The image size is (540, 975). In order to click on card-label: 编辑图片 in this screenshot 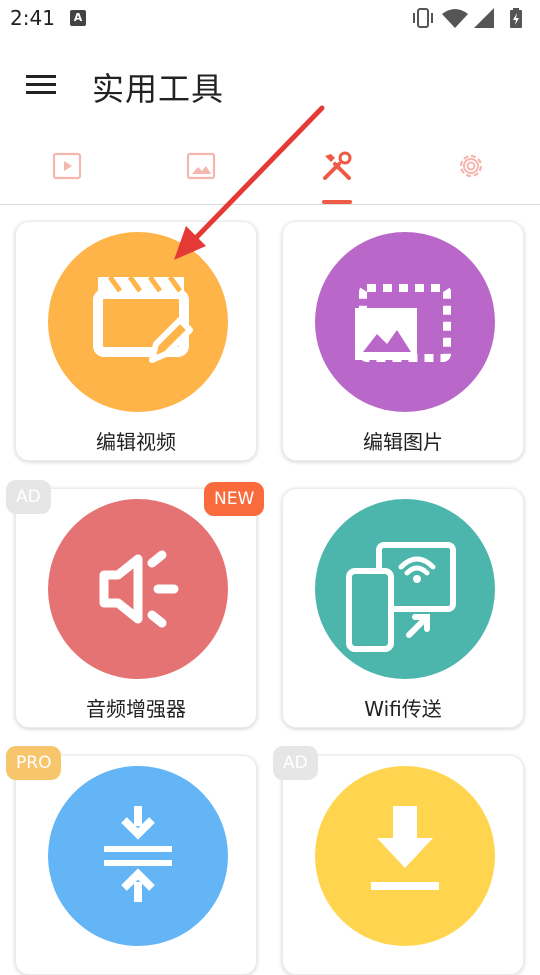, I will do `click(403, 442)`.